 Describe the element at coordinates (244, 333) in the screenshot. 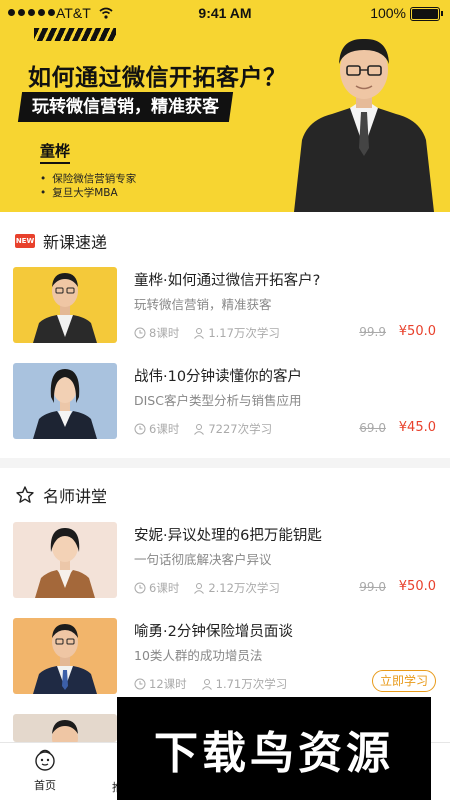

I see `learner-count: 1.17万次学习` at that location.